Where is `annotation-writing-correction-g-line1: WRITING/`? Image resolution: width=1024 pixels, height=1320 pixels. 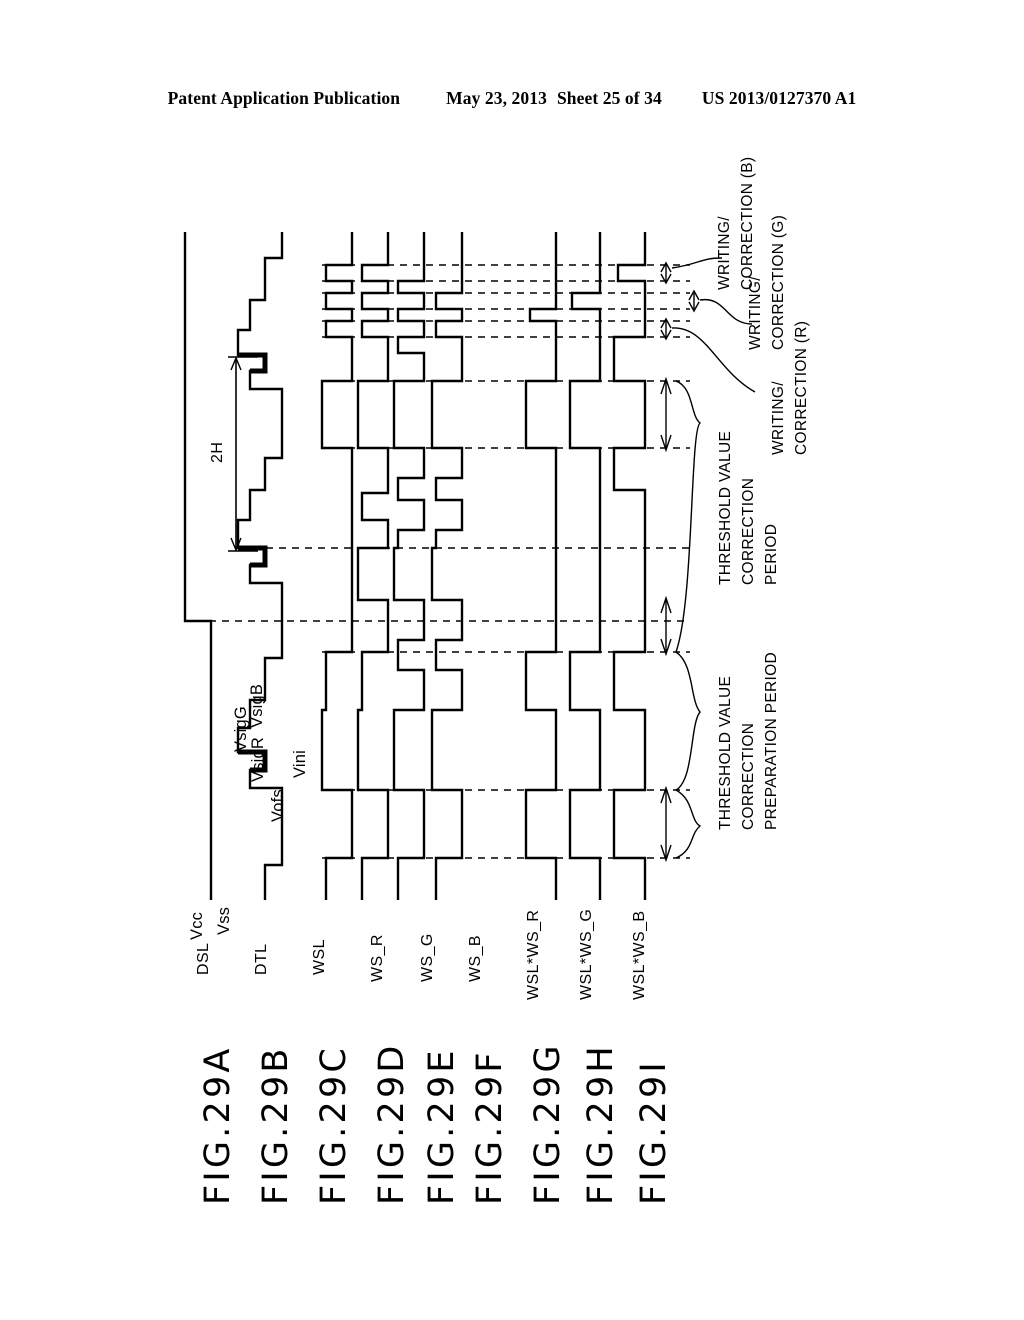 annotation-writing-correction-g-line1: WRITING/ is located at coordinates (755, 313).